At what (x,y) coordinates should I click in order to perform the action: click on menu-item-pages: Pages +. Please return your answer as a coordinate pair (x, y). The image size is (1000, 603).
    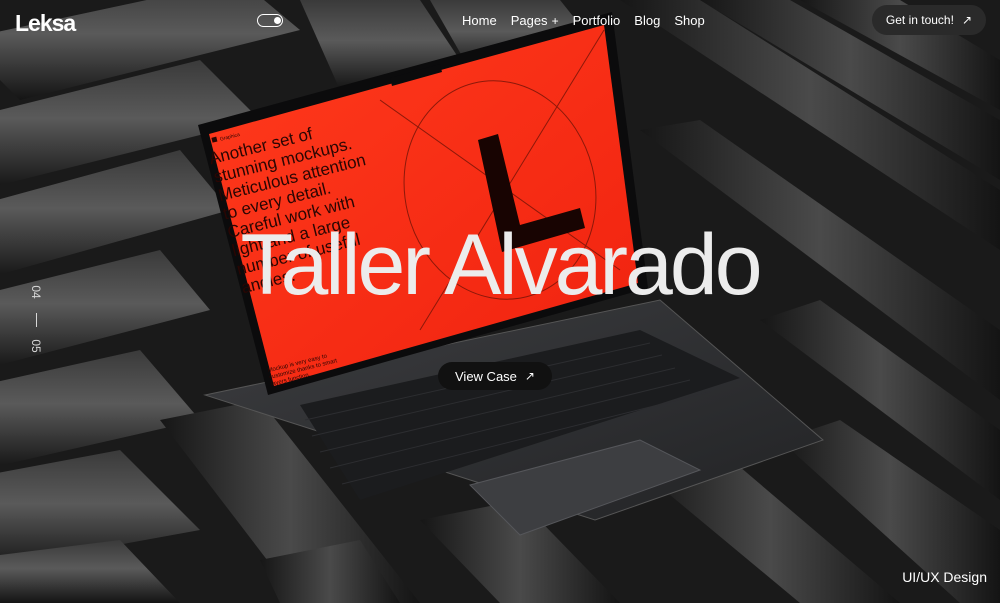
    Looking at the image, I should click on (535, 20).